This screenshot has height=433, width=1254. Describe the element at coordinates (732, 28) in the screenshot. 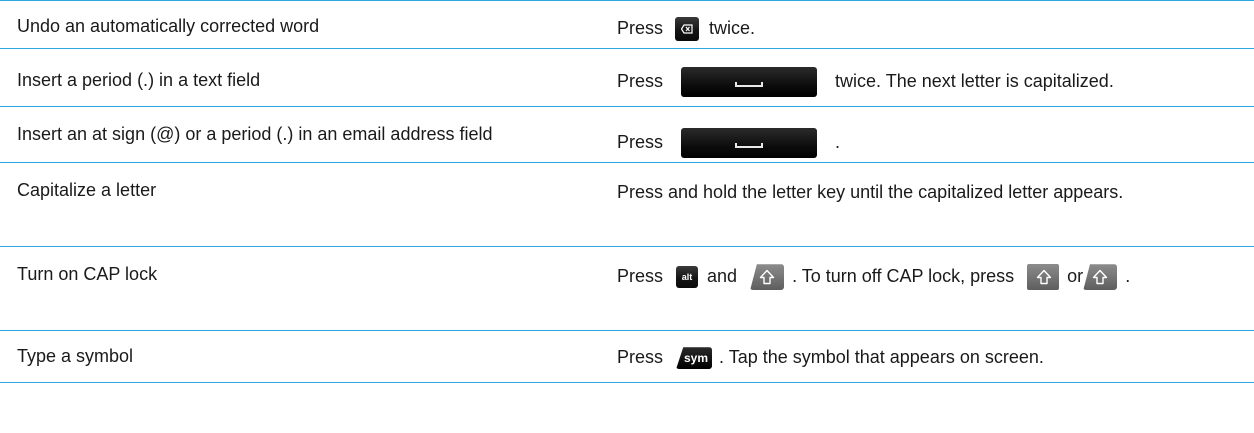

I see `instruction-text: twice.` at that location.